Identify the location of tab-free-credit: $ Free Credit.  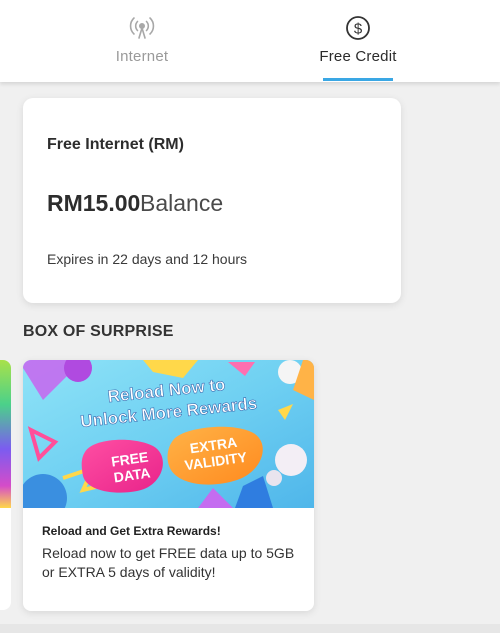
(358, 41).